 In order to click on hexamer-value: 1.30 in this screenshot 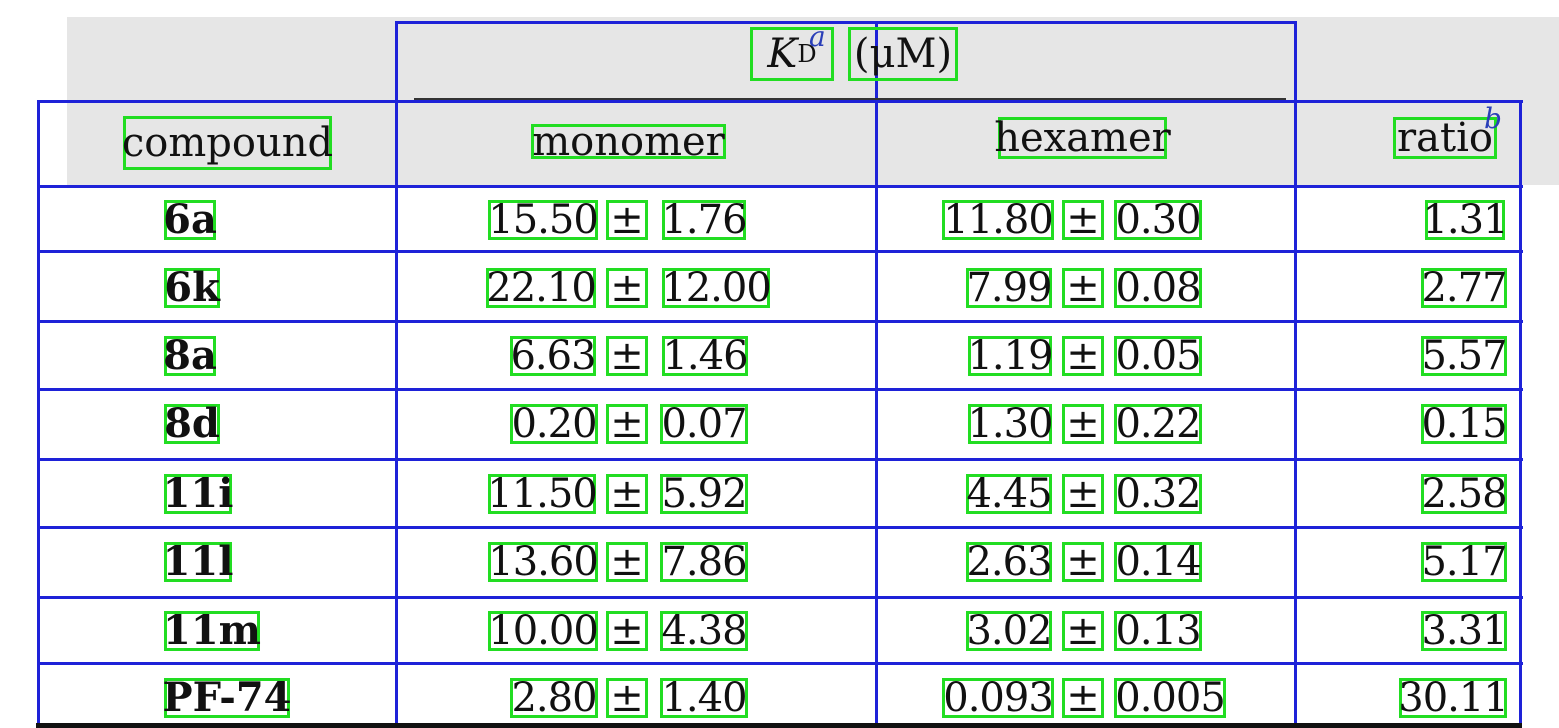, I will do `click(1010, 424)`.